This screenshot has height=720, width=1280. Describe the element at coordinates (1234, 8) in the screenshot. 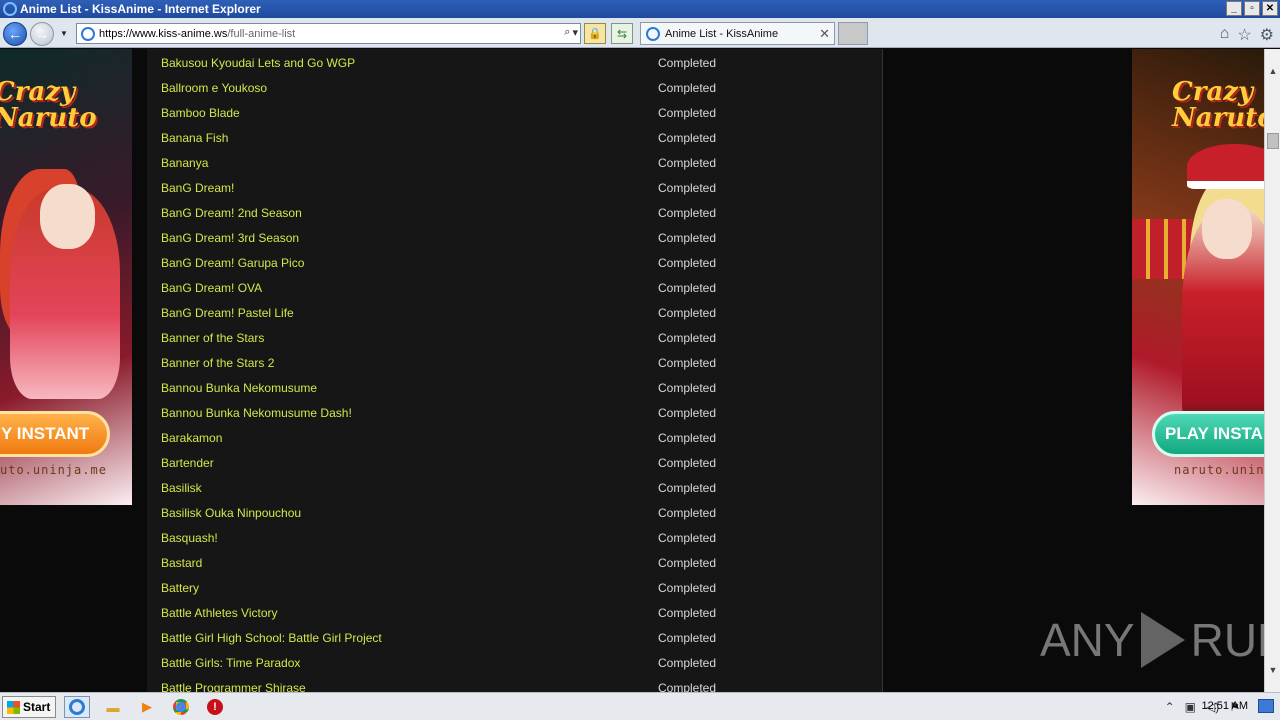

I see `minimize-button: _` at that location.